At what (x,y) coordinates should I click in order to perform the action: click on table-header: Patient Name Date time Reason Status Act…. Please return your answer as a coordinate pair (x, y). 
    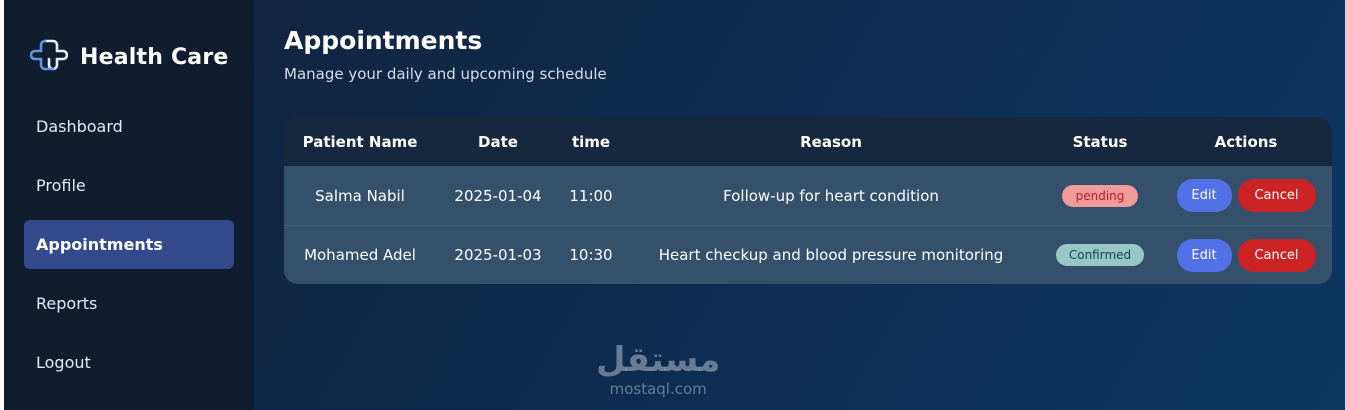
    Looking at the image, I should click on (808, 141).